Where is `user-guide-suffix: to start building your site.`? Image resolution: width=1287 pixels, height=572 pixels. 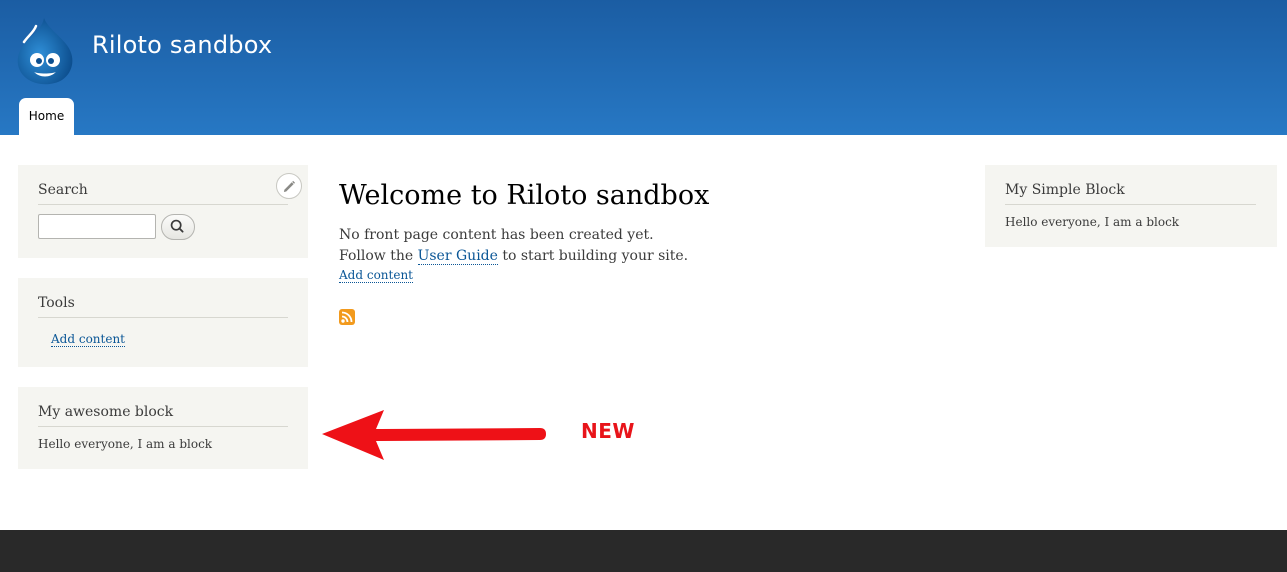
user-guide-suffix: to start building your site. is located at coordinates (593, 256).